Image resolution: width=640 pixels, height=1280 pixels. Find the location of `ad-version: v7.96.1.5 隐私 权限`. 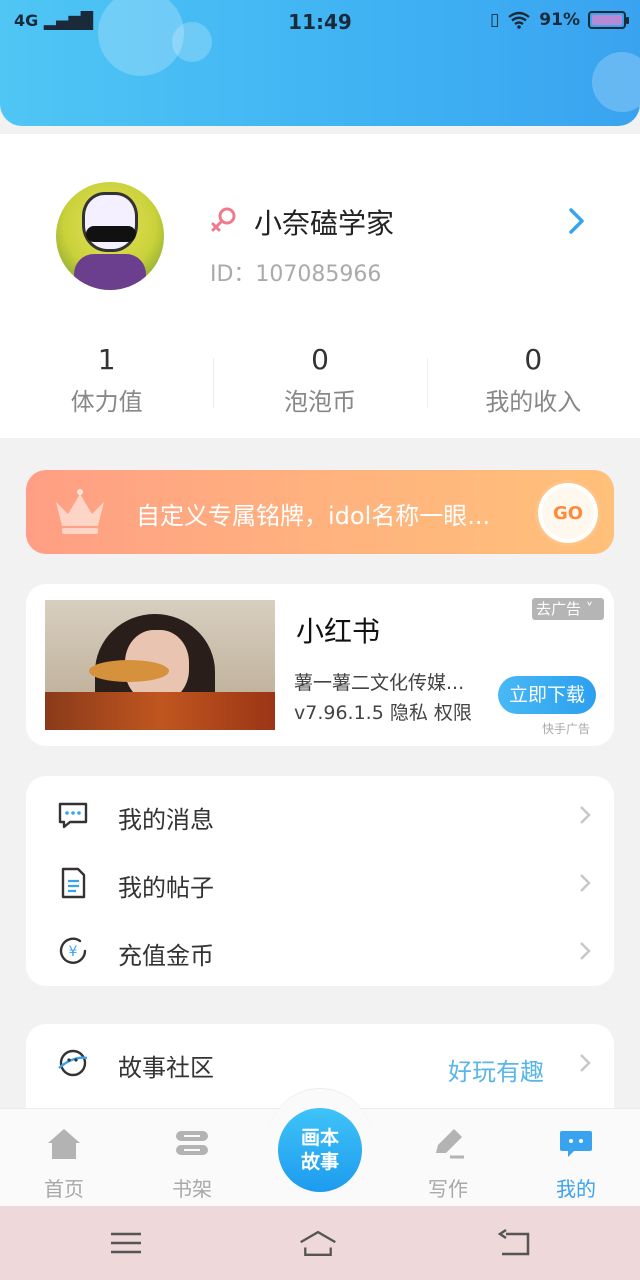

ad-version: v7.96.1.5 隐私 权限 is located at coordinates (383, 711).